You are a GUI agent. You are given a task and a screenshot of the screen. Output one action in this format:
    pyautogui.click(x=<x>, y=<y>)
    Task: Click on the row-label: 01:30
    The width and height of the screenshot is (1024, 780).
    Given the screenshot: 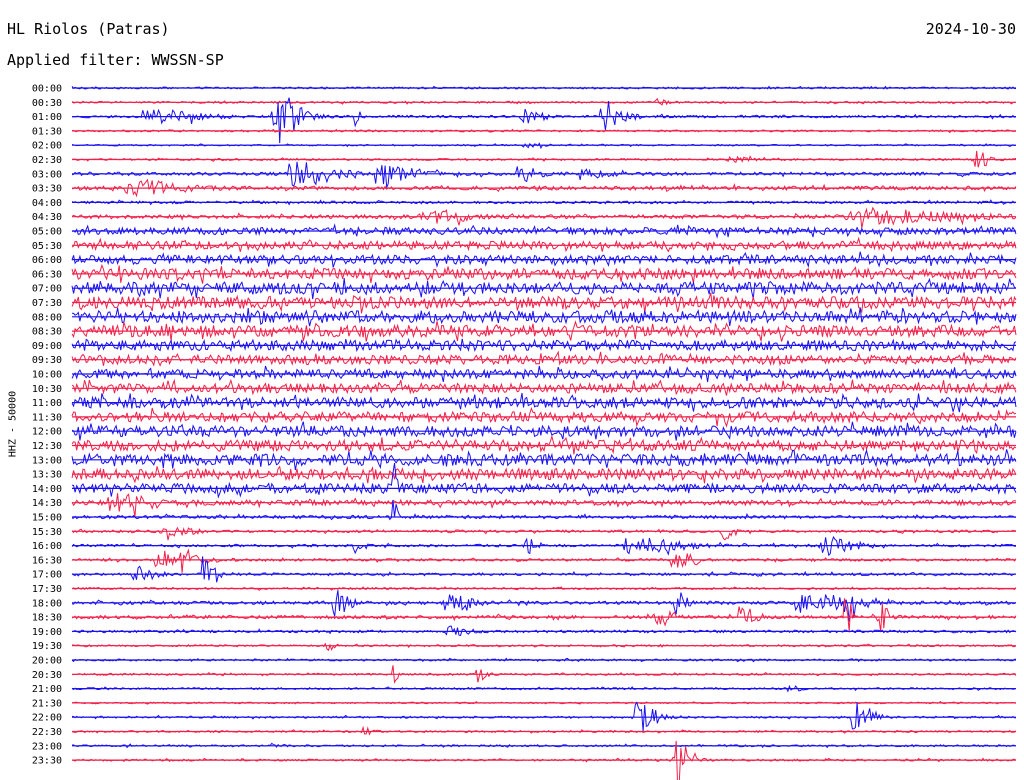 What is the action you would take?
    pyautogui.click(x=47, y=131)
    